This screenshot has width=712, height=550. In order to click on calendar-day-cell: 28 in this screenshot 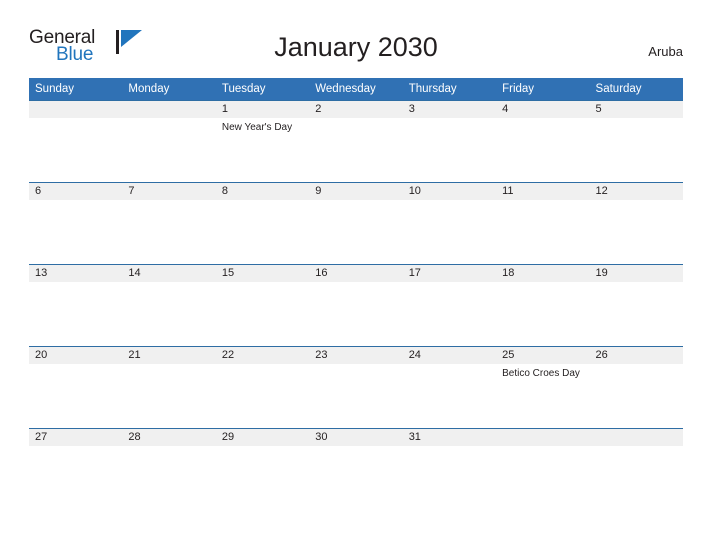, I will do `click(169, 469)`.